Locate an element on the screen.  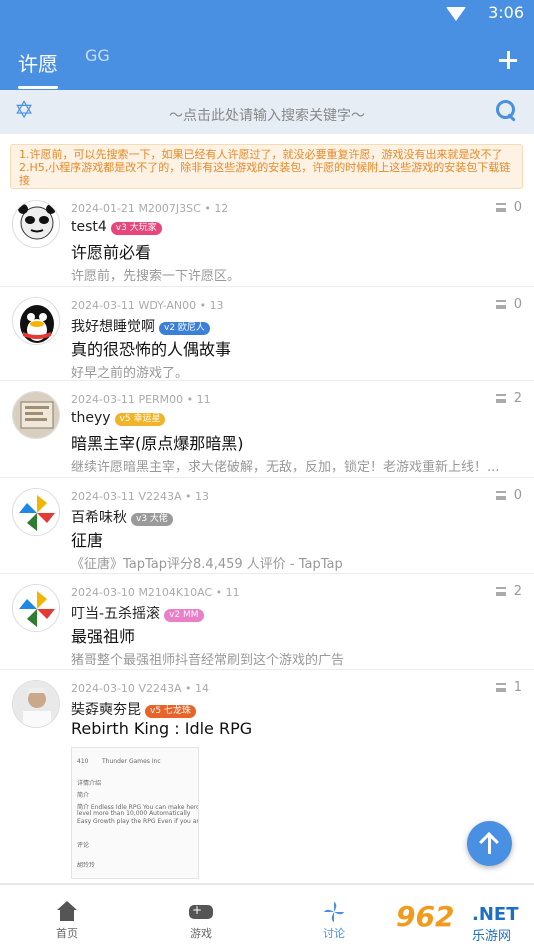
home-icon is located at coordinates (67, 912).